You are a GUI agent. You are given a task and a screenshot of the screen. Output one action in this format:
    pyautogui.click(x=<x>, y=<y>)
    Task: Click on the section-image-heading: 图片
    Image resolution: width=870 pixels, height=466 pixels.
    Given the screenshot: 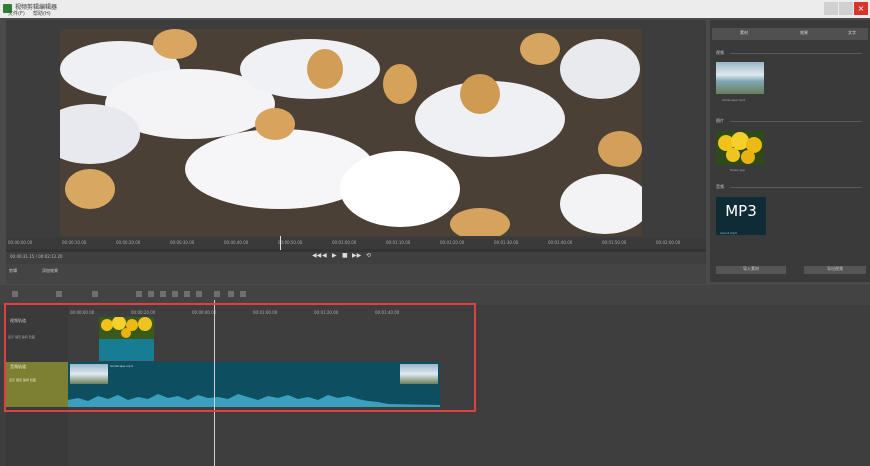 What is the action you would take?
    pyautogui.click(x=720, y=120)
    